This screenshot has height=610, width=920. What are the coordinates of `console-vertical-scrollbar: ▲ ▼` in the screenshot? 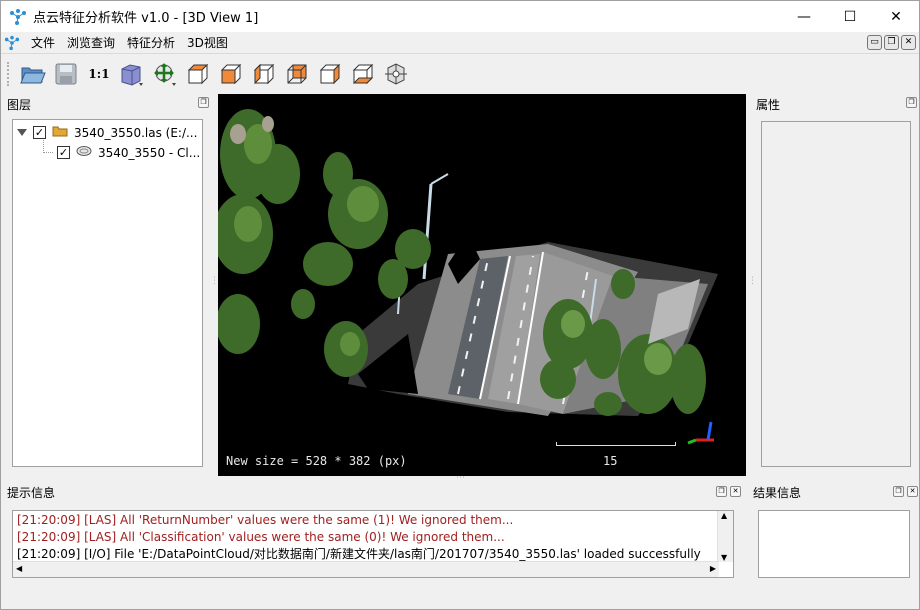 It's located at (725, 536).